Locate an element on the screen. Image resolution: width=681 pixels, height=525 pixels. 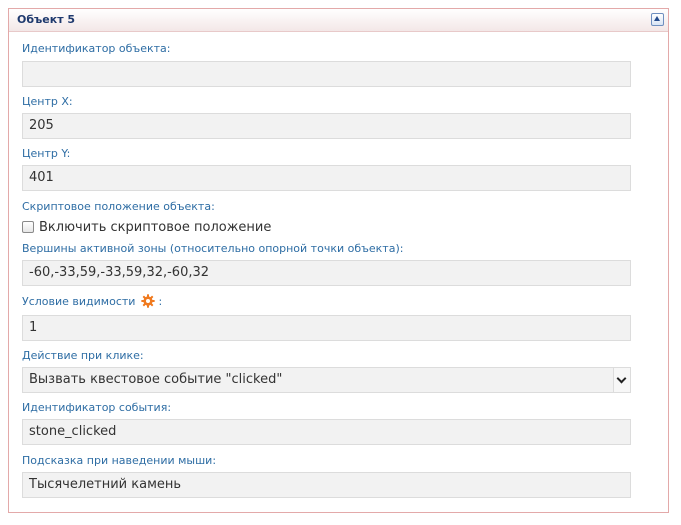
click-action-selected: Вызвать квестовое событие "clicked" is located at coordinates (156, 379).